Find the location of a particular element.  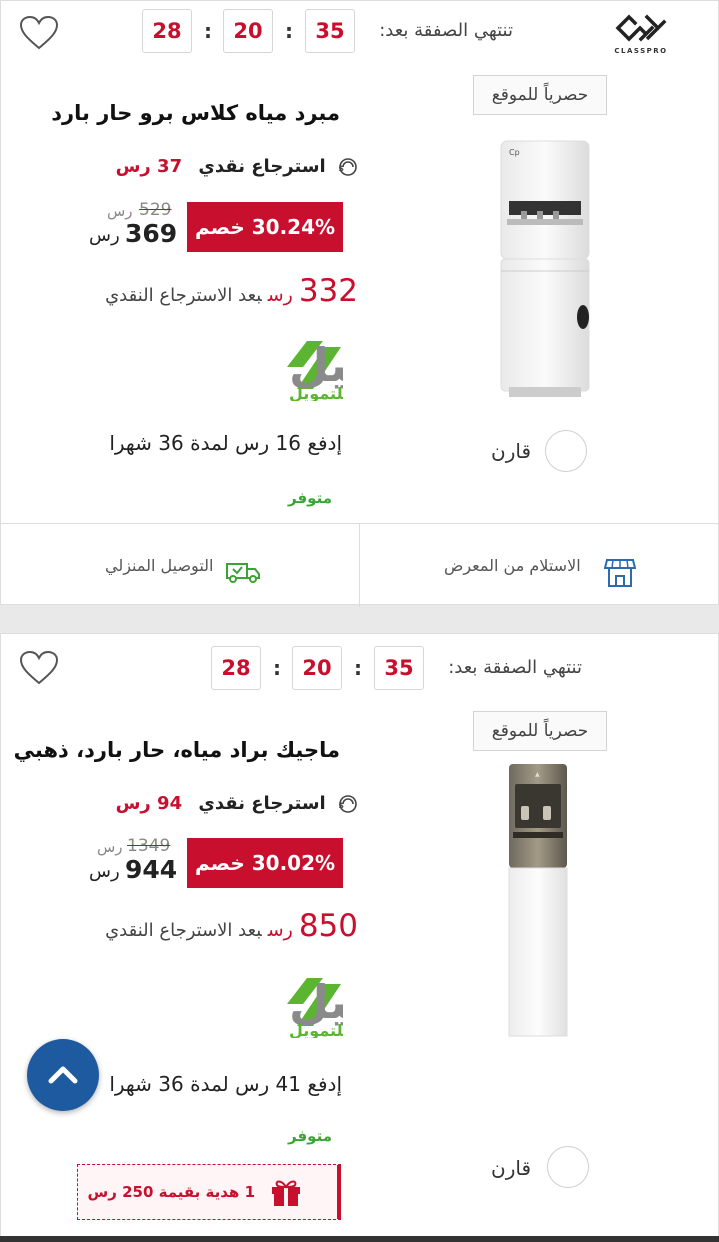

scroll-to-top-button is located at coordinates (63, 1075).